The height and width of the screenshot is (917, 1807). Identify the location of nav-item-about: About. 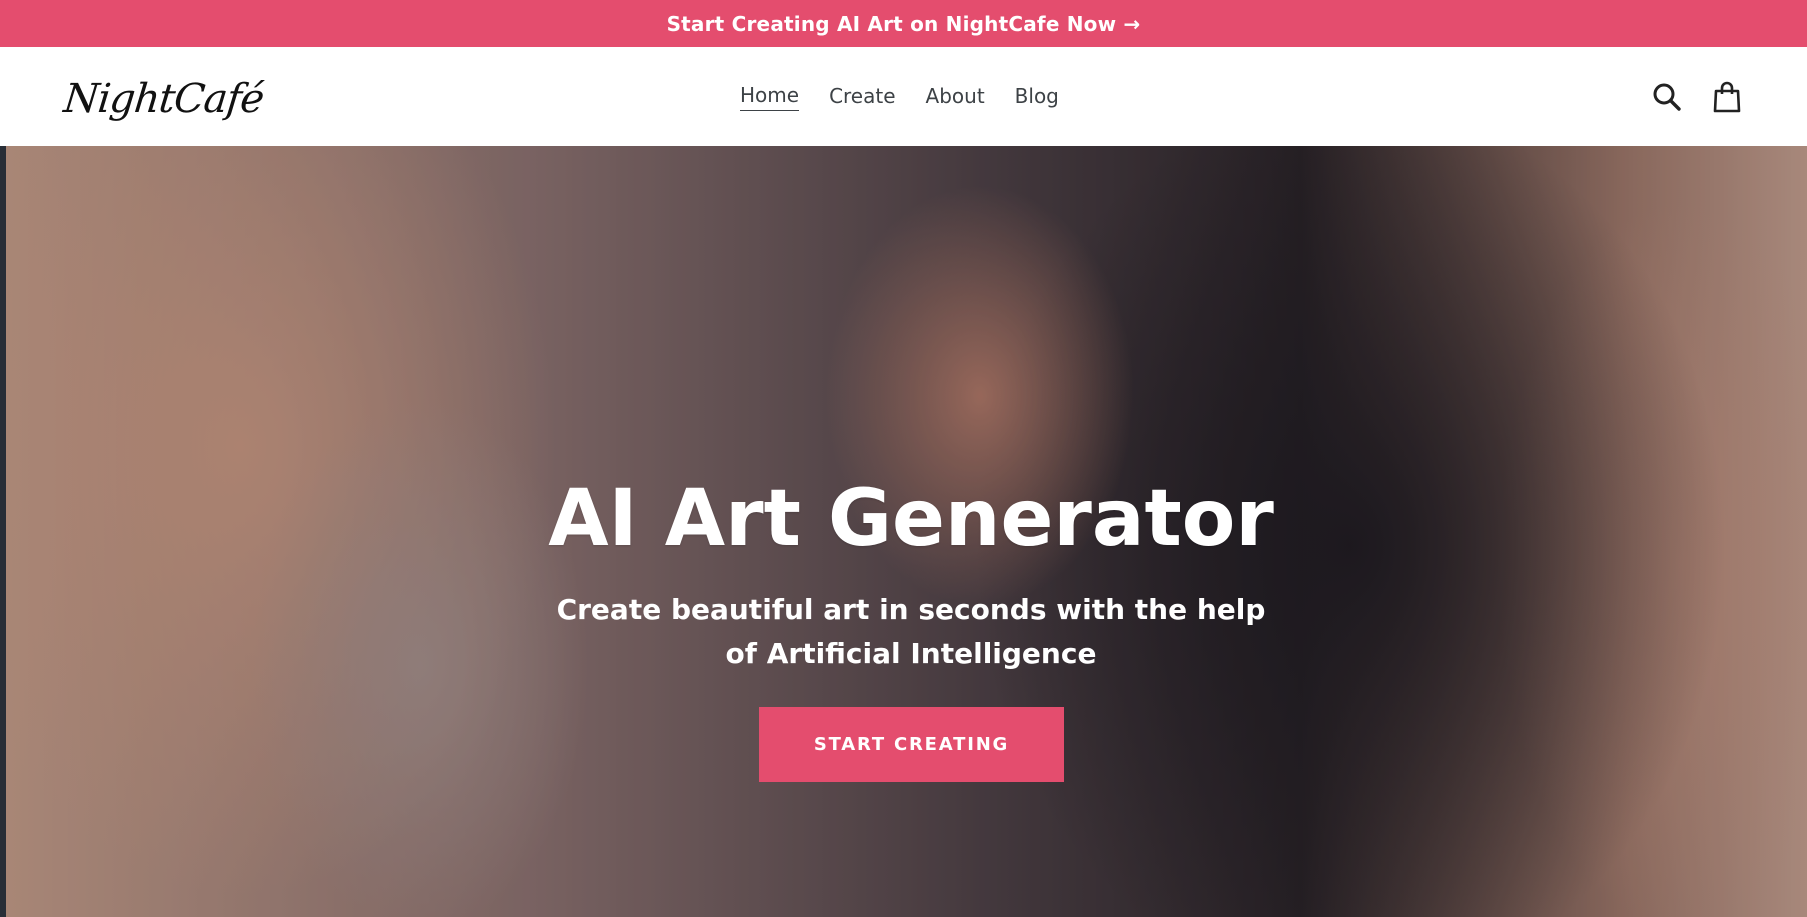
(955, 97).